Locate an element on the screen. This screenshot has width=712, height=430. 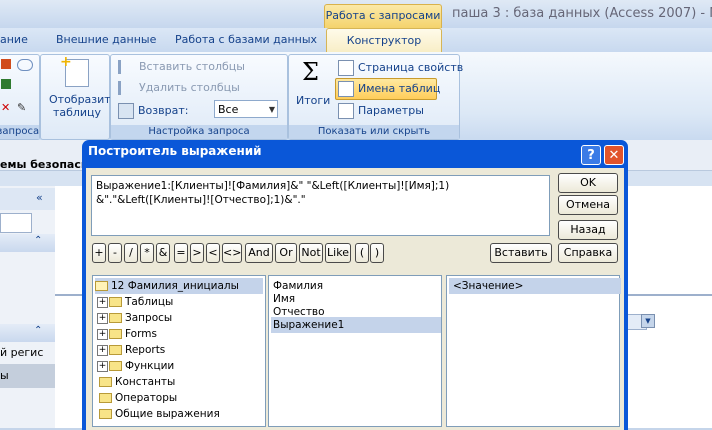
tab-design: Конструктор is located at coordinates (384, 41).